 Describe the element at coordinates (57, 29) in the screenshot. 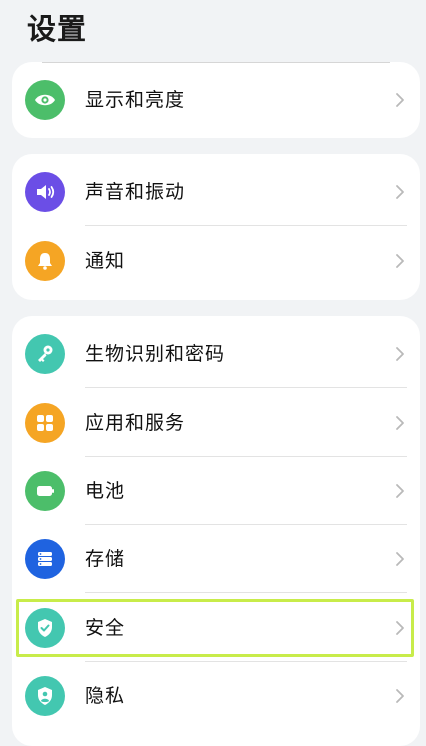

I see `page-title: 设置` at that location.